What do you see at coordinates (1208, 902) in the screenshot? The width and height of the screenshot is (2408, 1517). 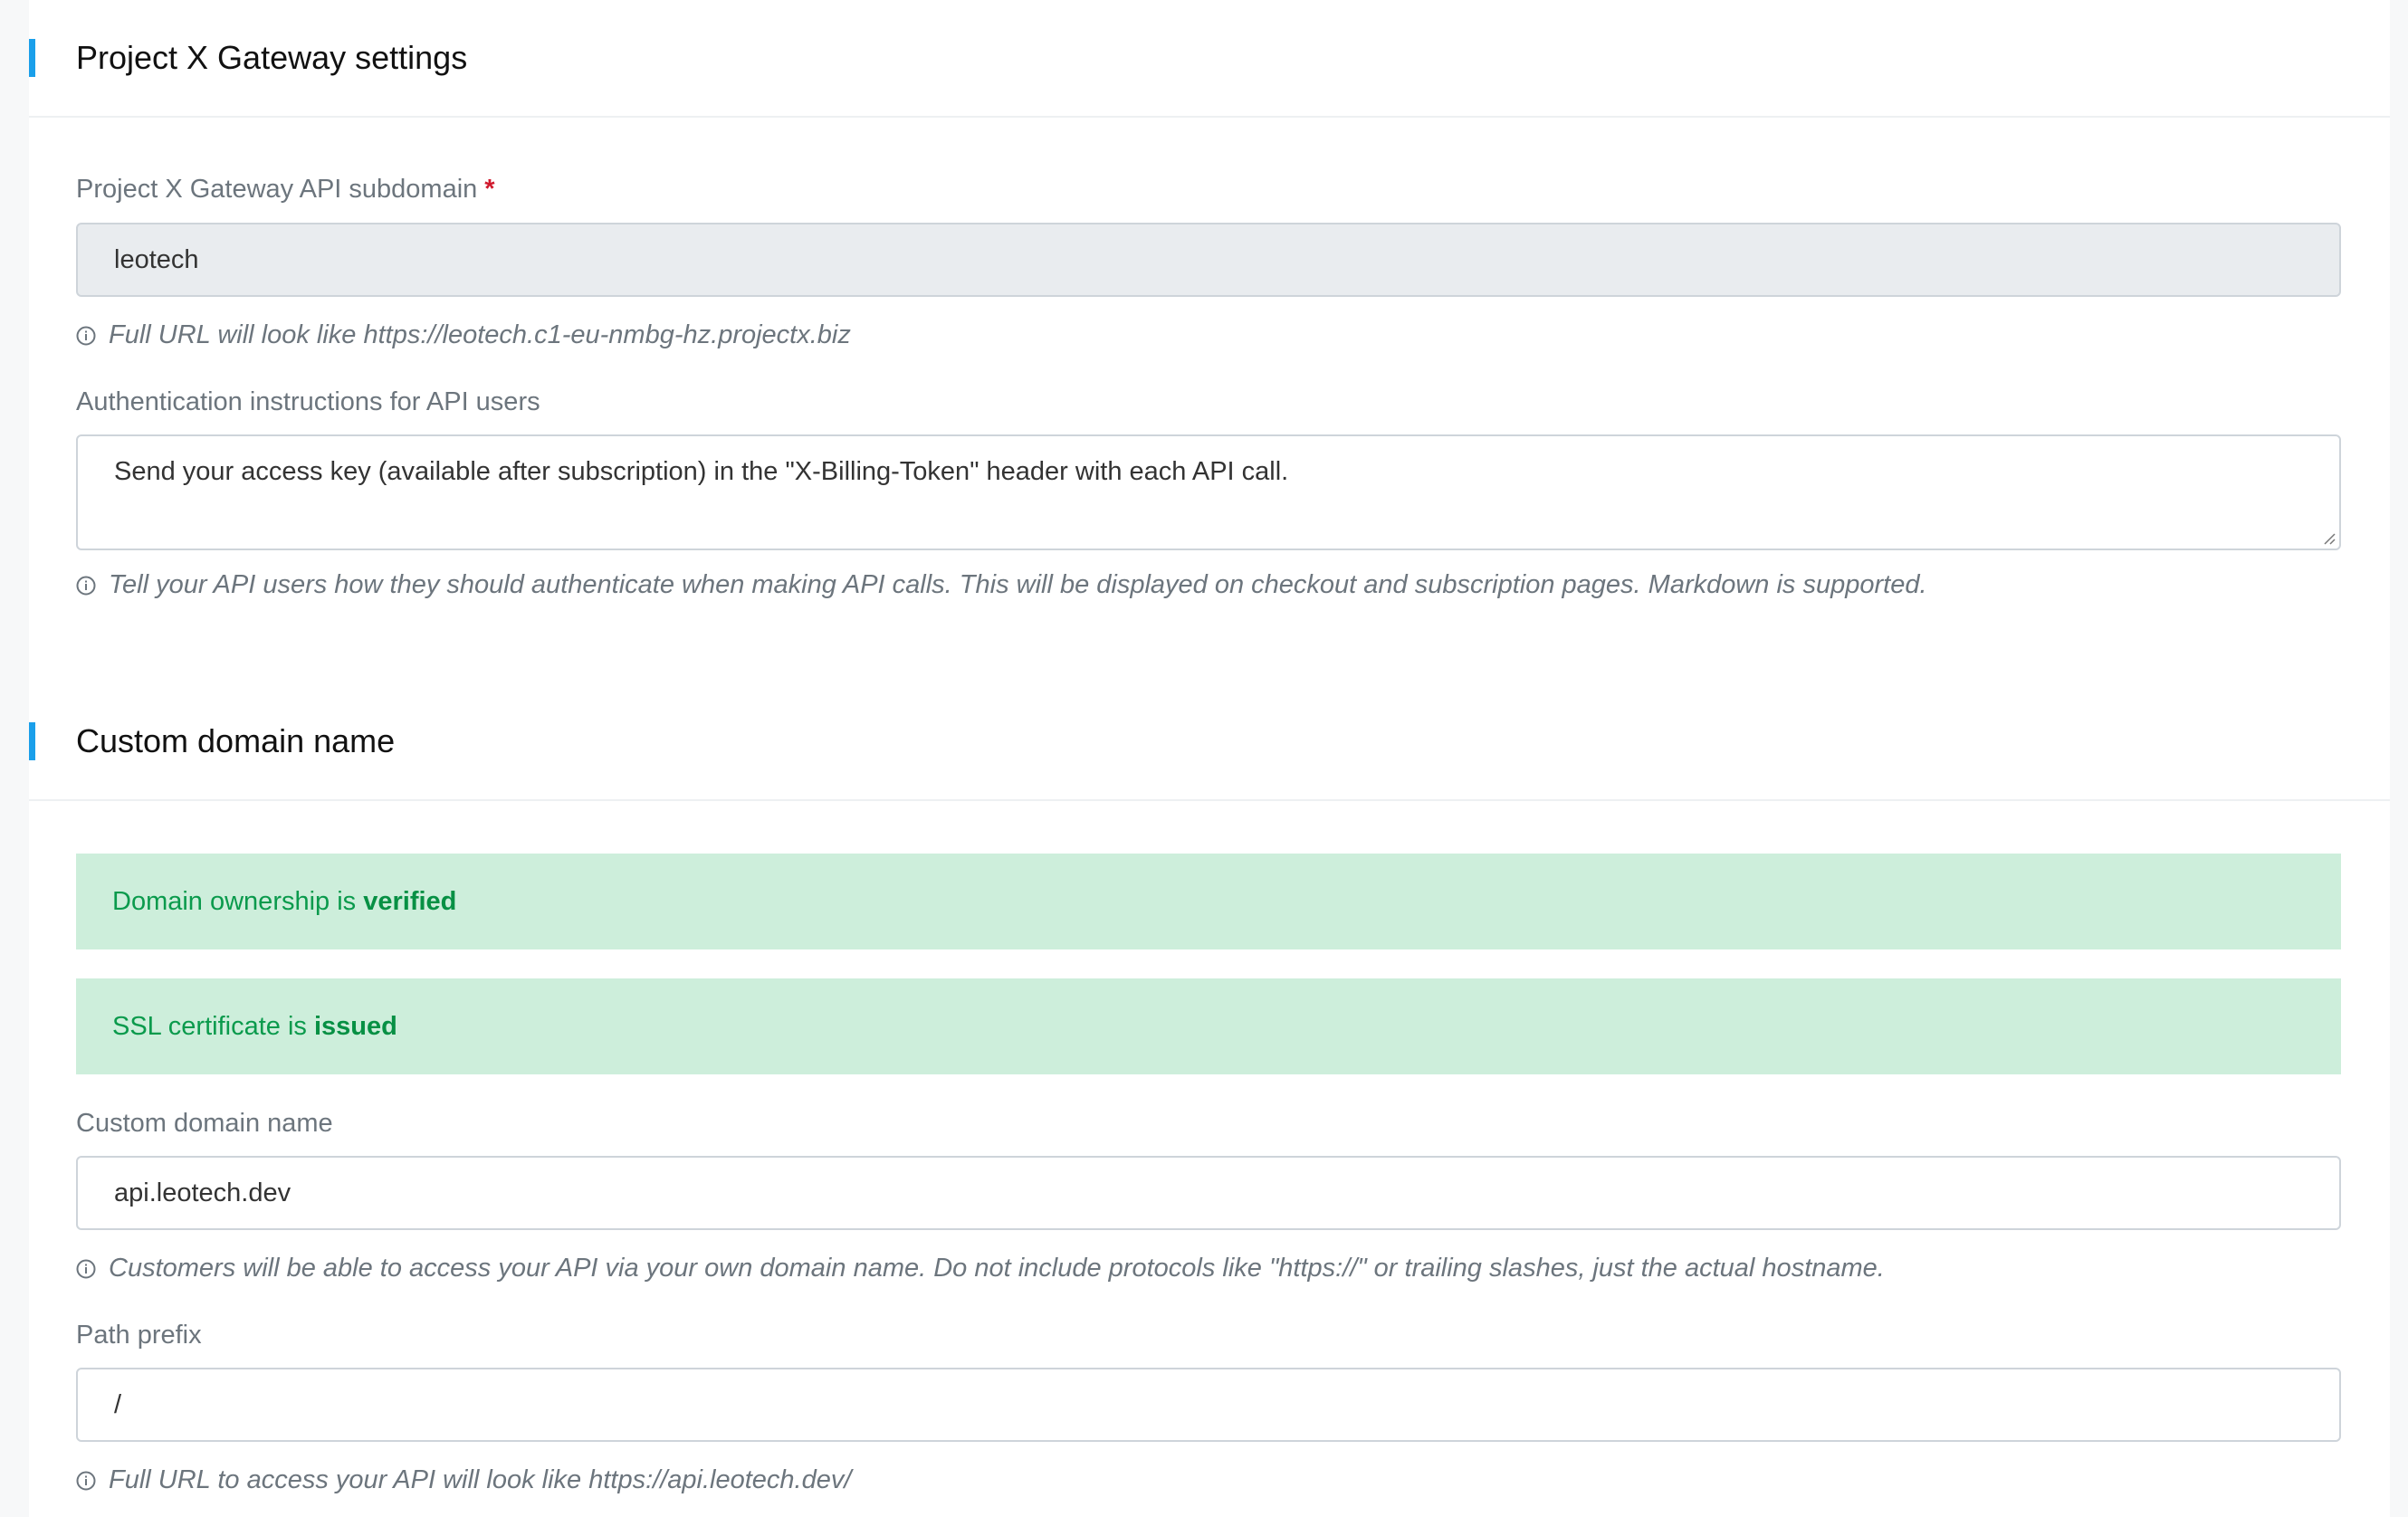 I see `domain-ownership-alert: Domain ownership is verified` at bounding box center [1208, 902].